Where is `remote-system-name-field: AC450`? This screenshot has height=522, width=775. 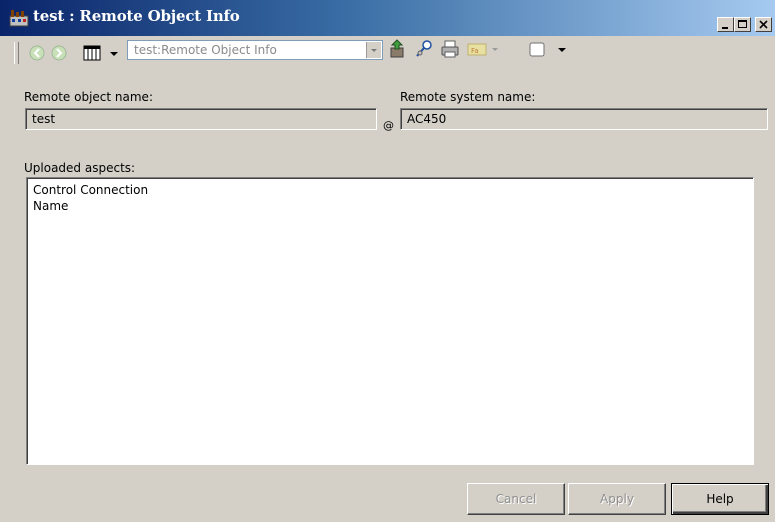
remote-system-name-field: AC450 is located at coordinates (584, 119).